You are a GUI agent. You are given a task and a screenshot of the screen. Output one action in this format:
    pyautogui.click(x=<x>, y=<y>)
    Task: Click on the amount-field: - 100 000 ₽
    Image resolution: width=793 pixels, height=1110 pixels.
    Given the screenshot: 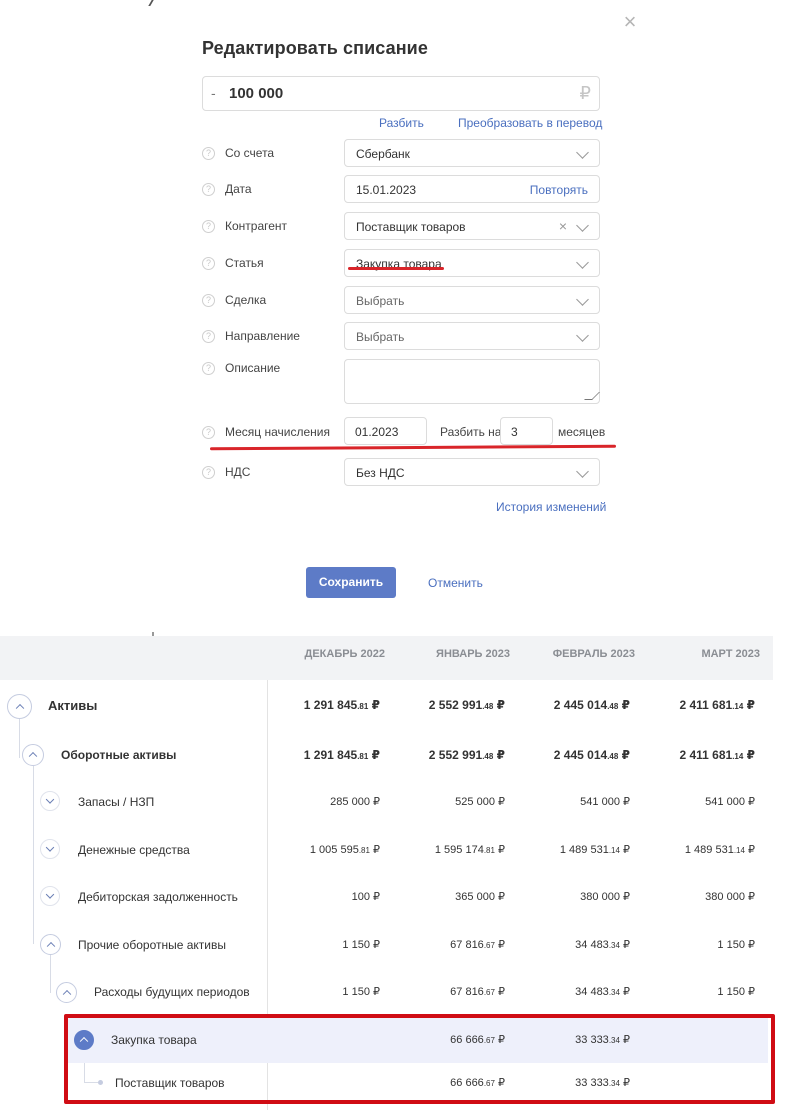 What is the action you would take?
    pyautogui.click(x=401, y=93)
    